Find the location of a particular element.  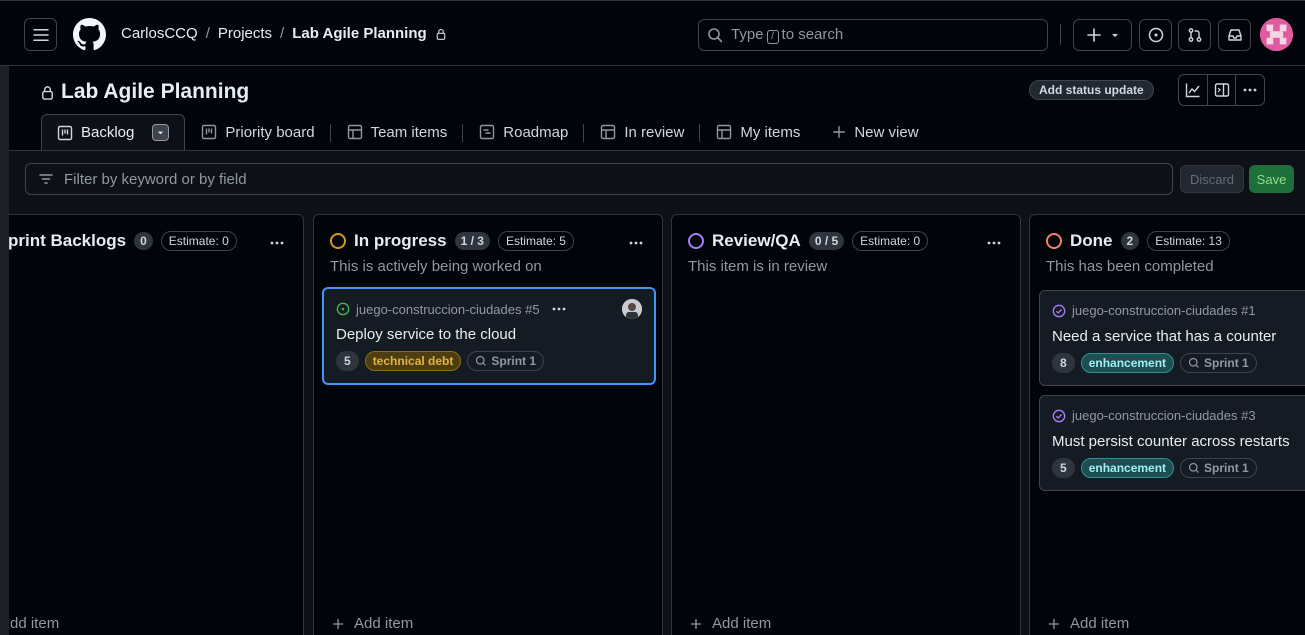

column-count: 1 / 3 is located at coordinates (472, 241).